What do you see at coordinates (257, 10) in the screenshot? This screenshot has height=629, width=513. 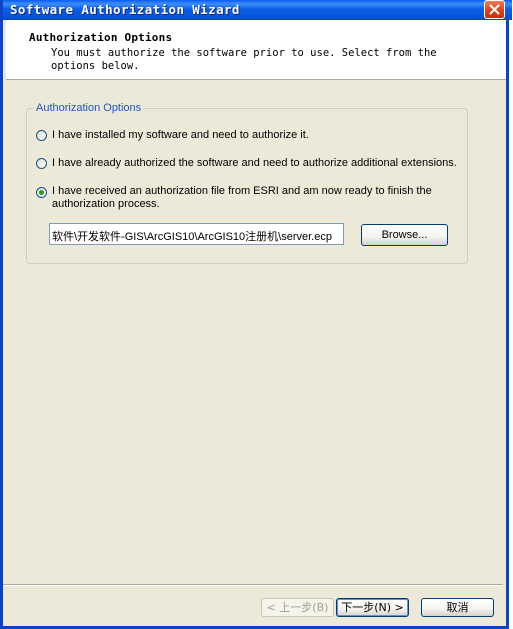 I see `title-bar: Software Authorization Wizard` at bounding box center [257, 10].